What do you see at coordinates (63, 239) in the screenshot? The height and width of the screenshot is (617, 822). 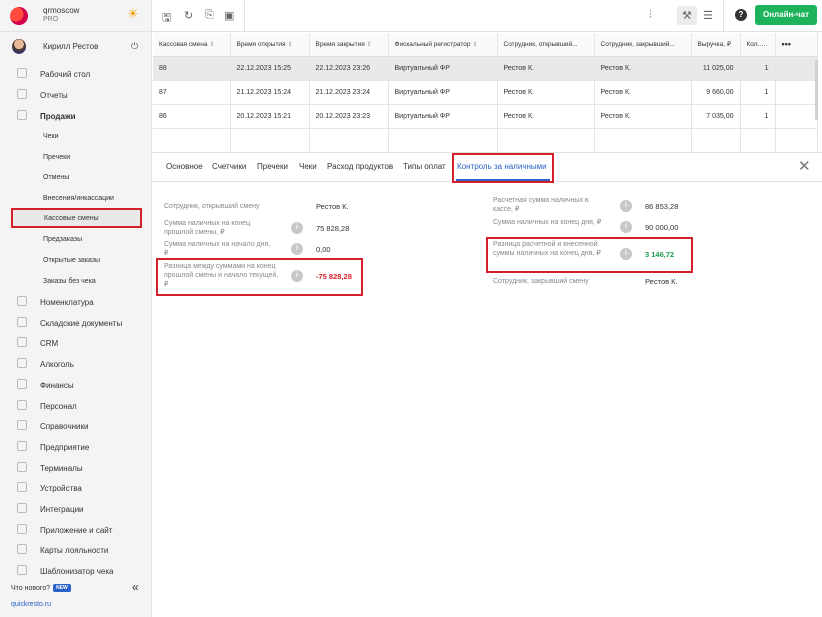 I see `sidebar-subitem-label: Предзаказы` at bounding box center [63, 239].